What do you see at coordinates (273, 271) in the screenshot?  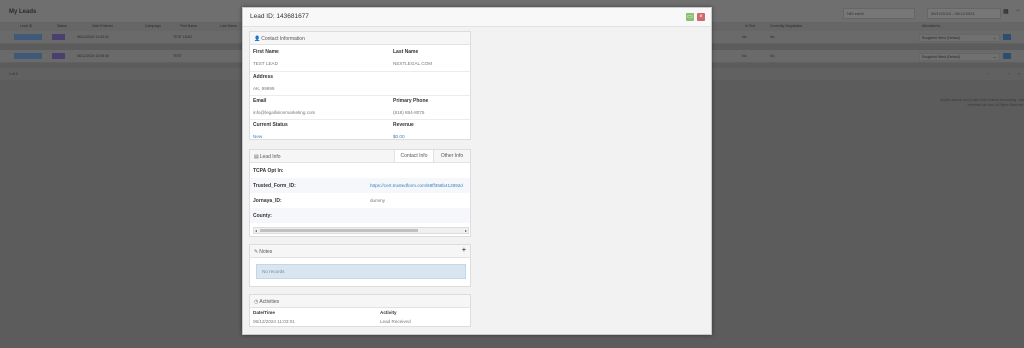 I see `no-records-text: No records` at bounding box center [273, 271].